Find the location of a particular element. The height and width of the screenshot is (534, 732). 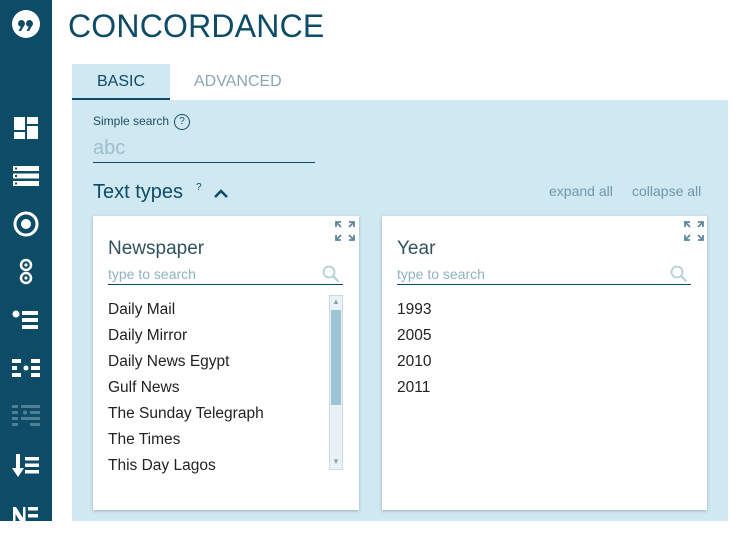

list-scrollbar: ▲ ▼ is located at coordinates (336, 382).